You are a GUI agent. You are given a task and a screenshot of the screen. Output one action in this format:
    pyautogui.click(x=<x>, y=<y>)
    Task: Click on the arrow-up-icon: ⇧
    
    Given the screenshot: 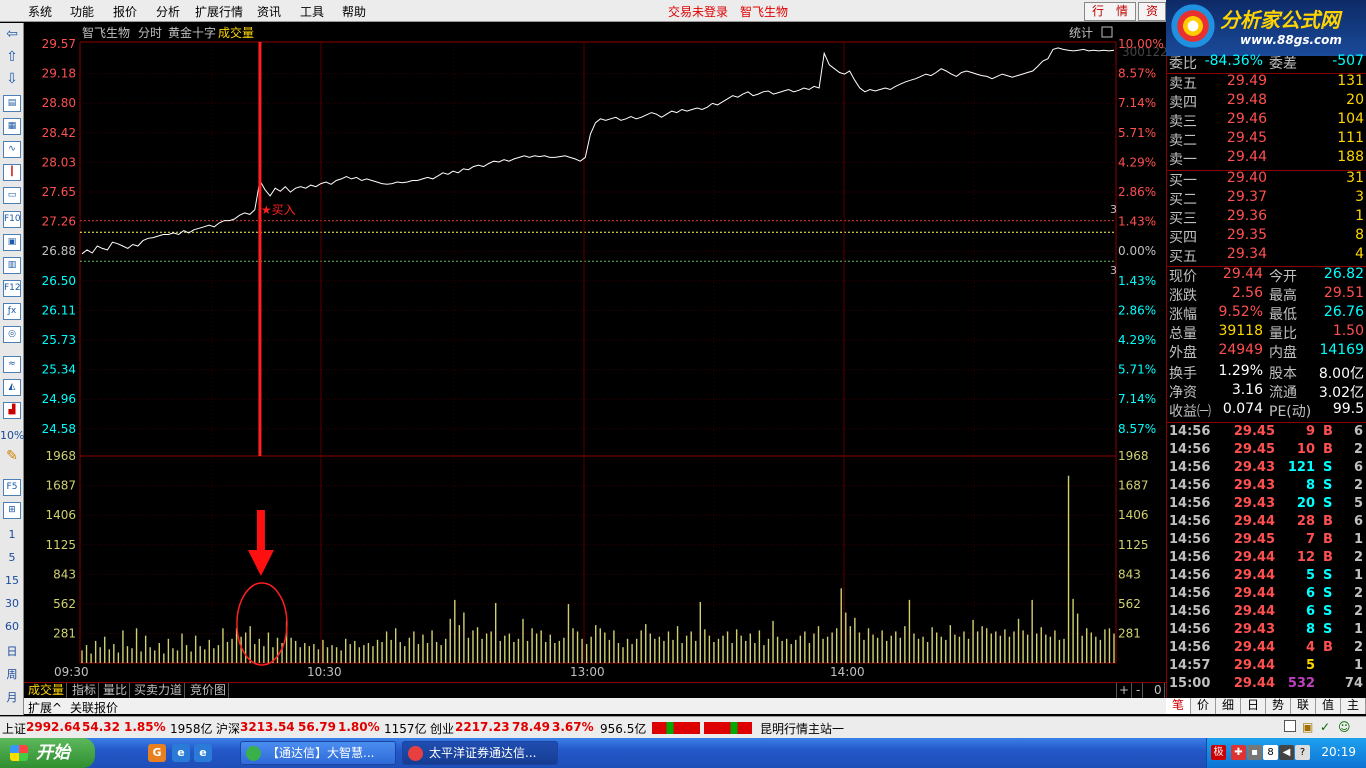 What is the action you would take?
    pyautogui.click(x=12, y=58)
    